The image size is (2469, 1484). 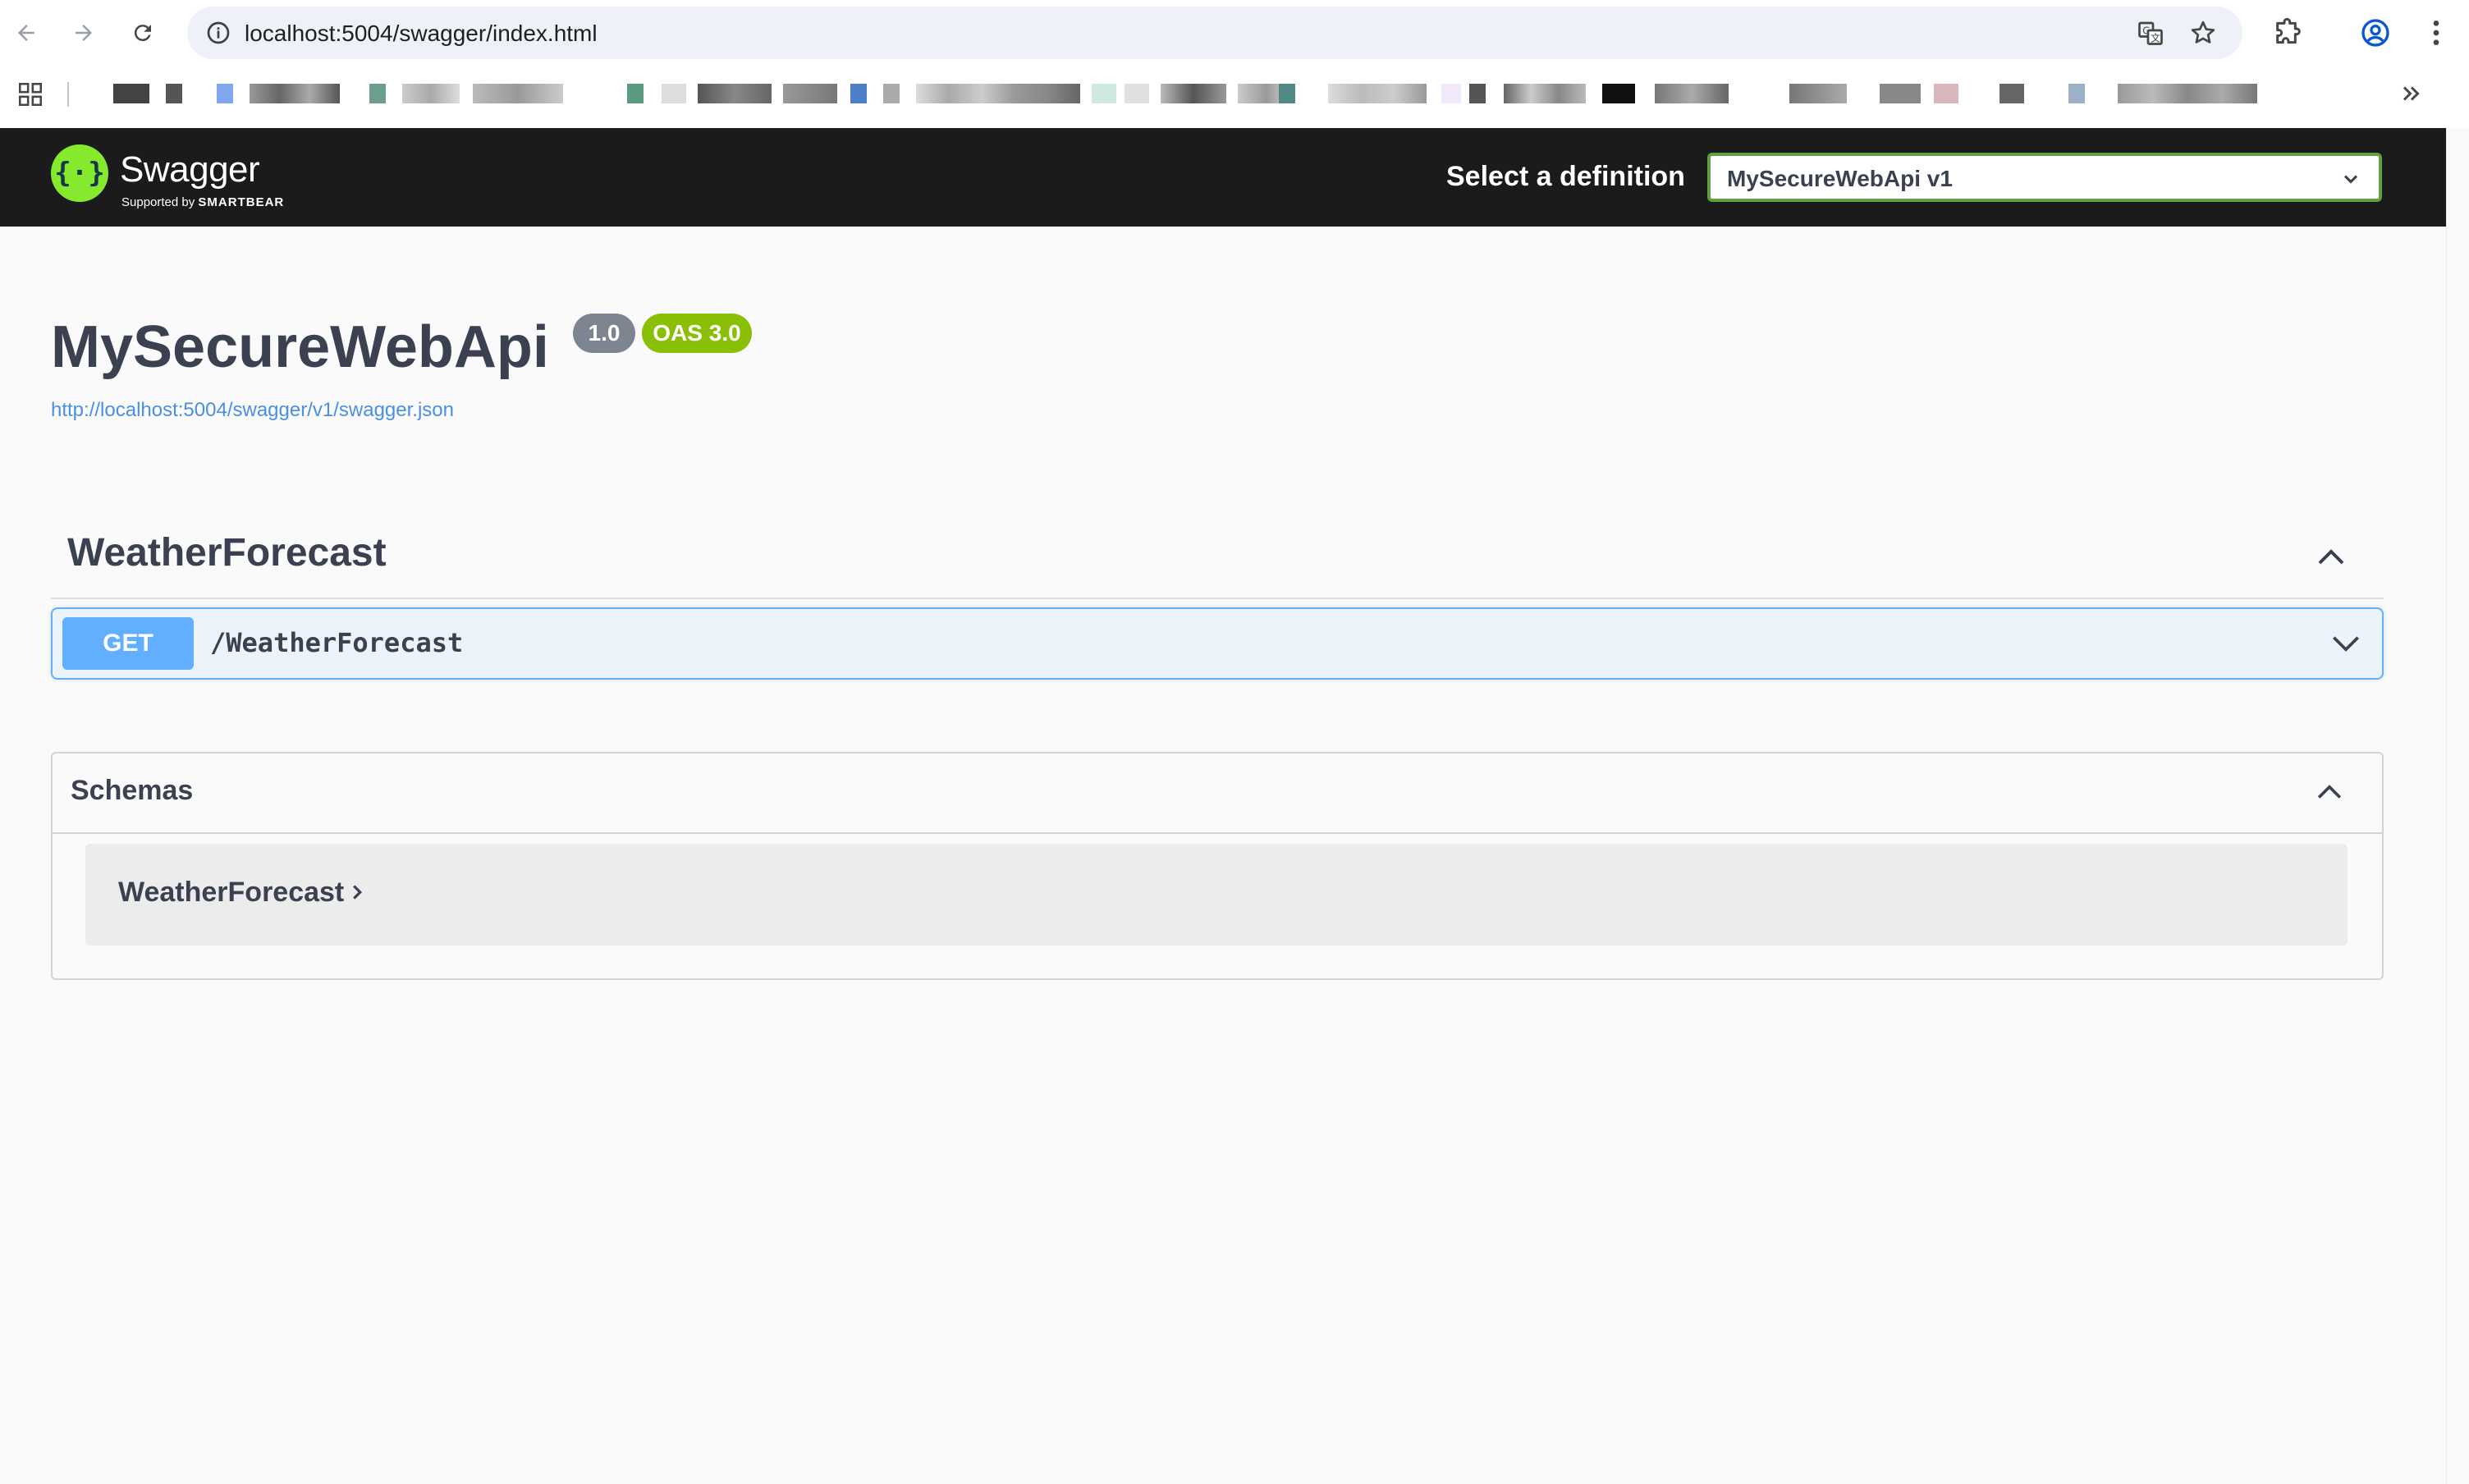 What do you see at coordinates (1565, 176) in the screenshot?
I see `definition-label: Select a definition` at bounding box center [1565, 176].